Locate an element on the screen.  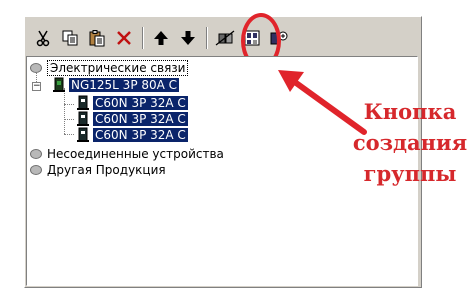
tree-node-label: Другая Продукция is located at coordinates (106, 170).